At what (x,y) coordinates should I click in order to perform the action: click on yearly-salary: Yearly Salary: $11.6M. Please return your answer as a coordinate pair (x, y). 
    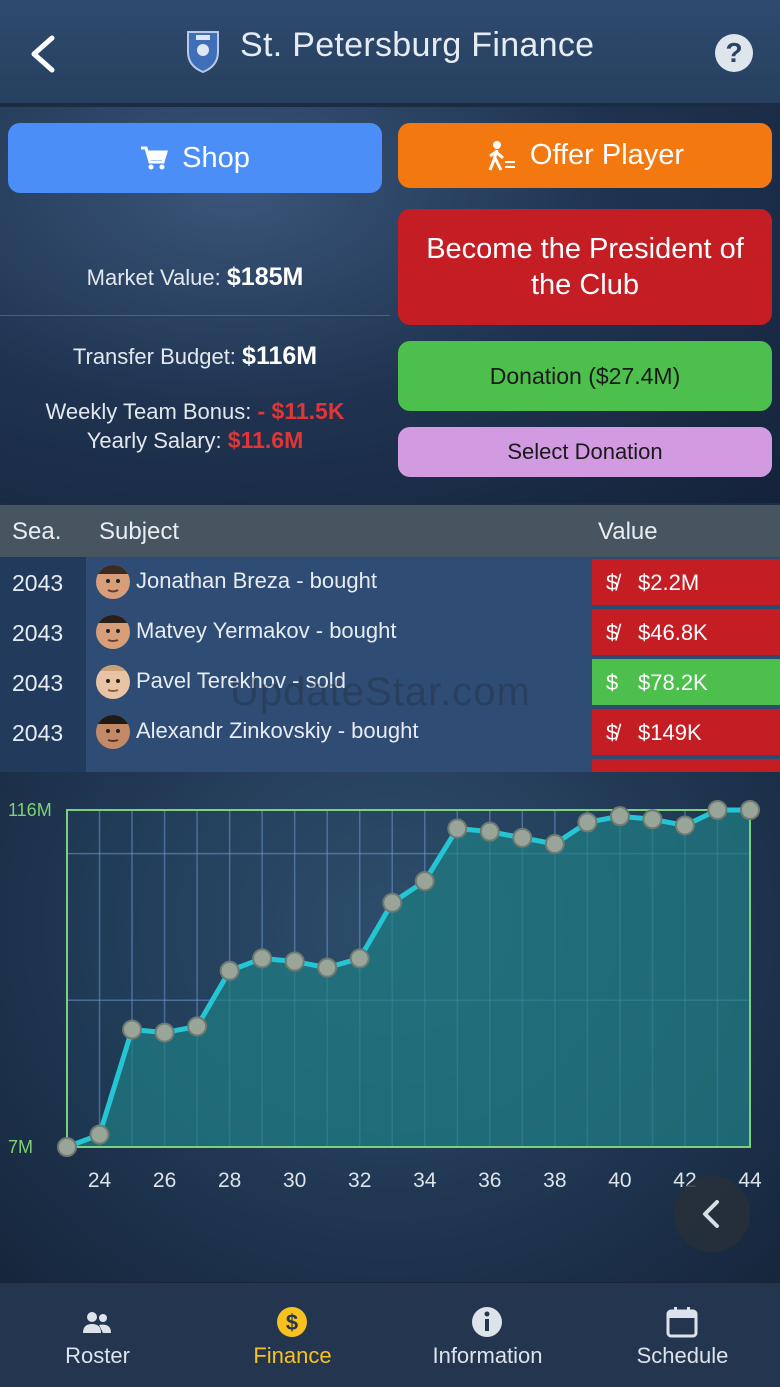
    Looking at the image, I should click on (195, 440).